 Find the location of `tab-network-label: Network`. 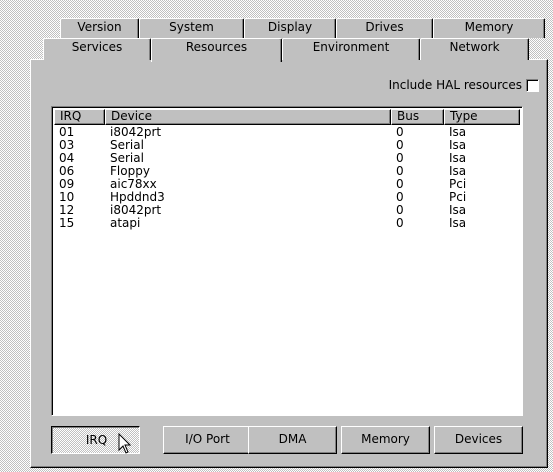

tab-network-label: Network is located at coordinates (474, 47).